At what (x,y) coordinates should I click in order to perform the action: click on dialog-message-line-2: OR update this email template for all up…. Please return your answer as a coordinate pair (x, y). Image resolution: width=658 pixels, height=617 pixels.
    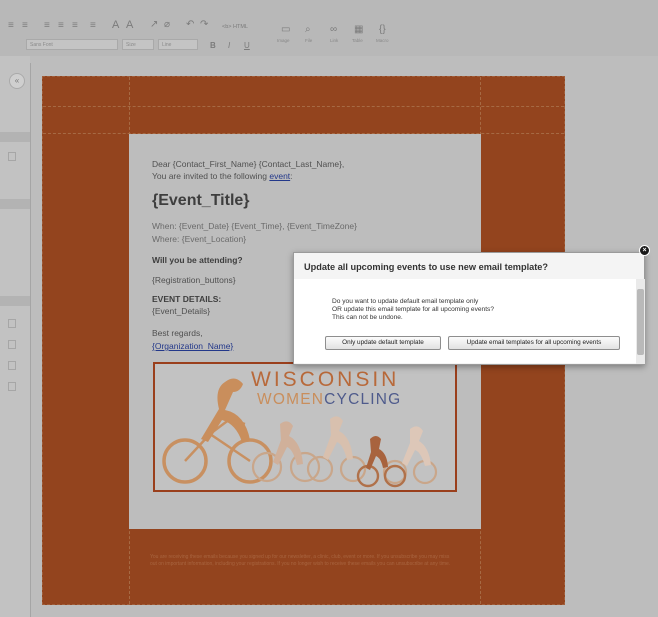
    Looking at the image, I should click on (413, 309).